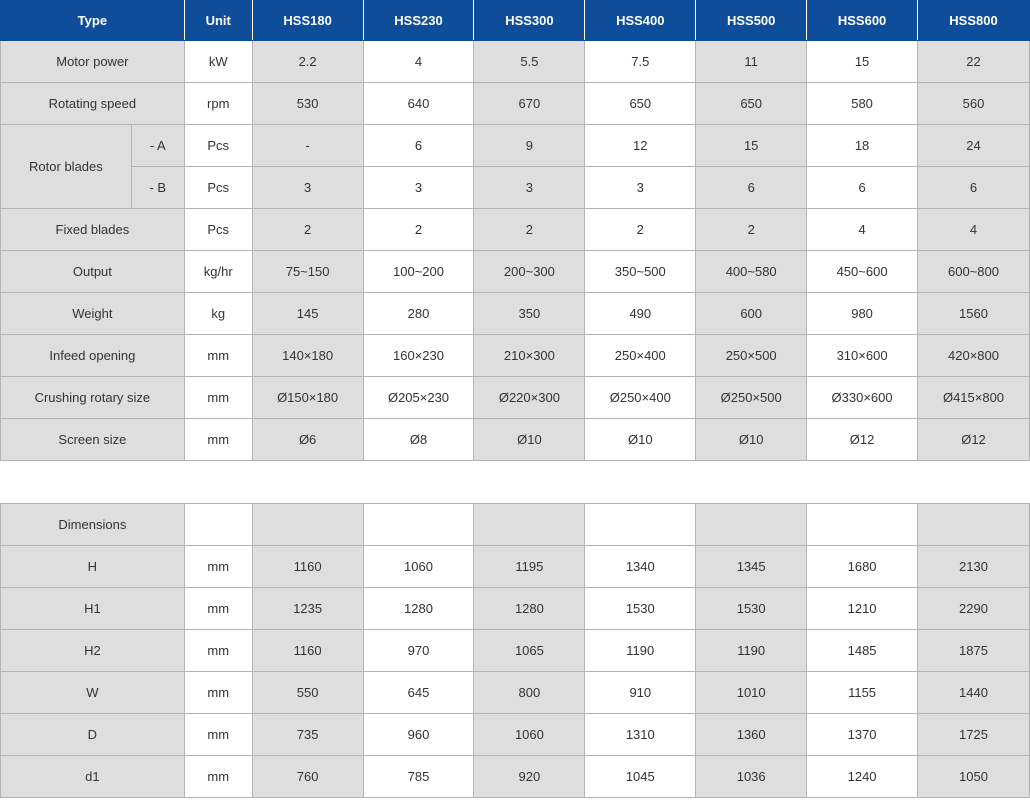  What do you see at coordinates (529, 20) in the screenshot?
I see `header-model: HSS300` at bounding box center [529, 20].